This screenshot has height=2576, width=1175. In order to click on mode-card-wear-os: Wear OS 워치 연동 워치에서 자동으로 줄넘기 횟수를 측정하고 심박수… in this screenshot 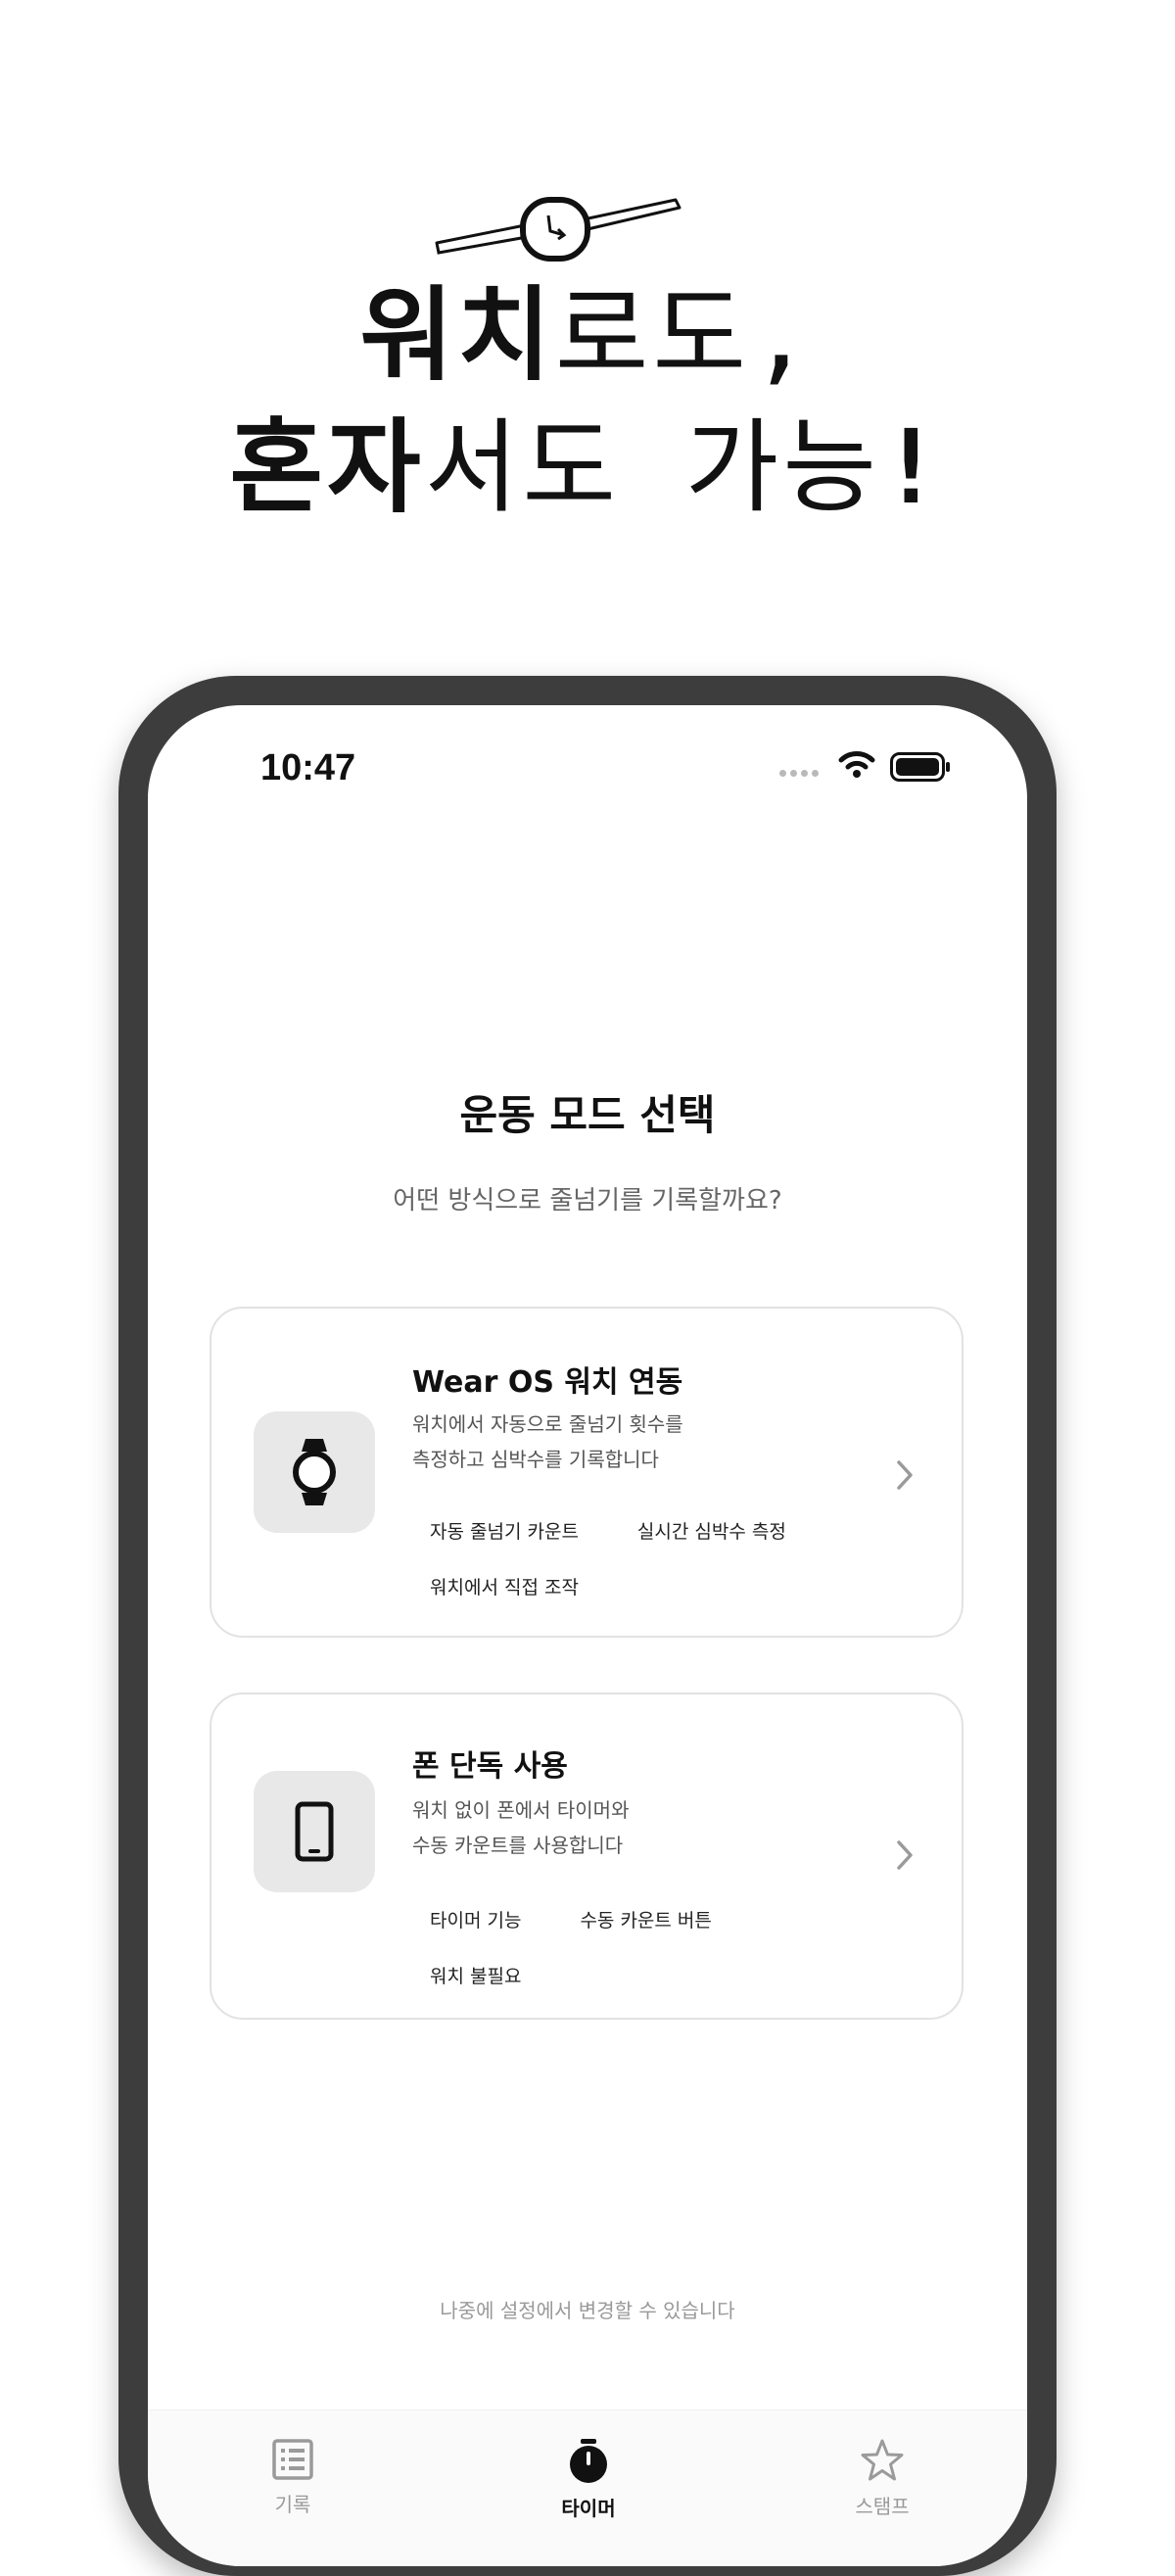, I will do `click(587, 1472)`.